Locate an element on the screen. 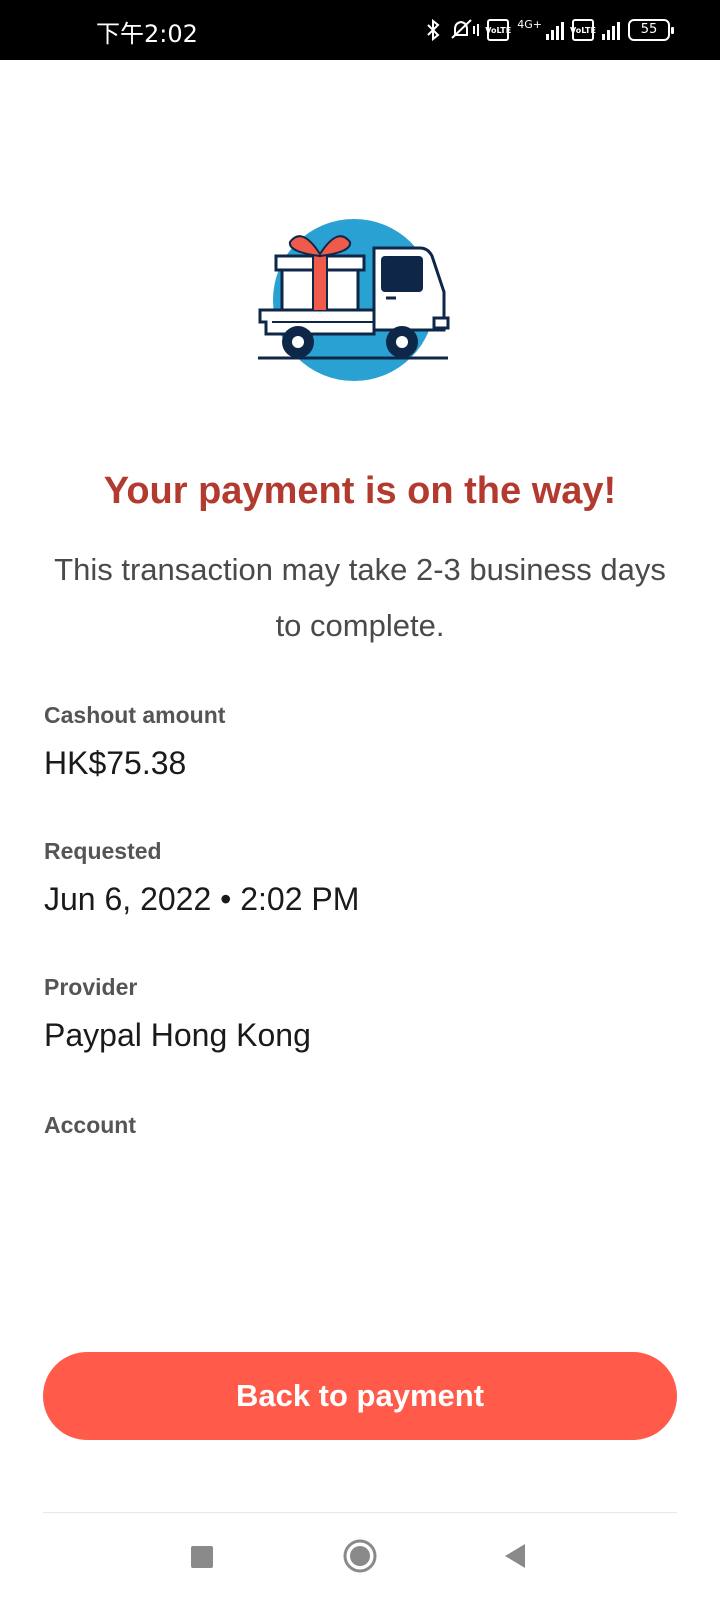  mute-icon is located at coordinates (464, 30).